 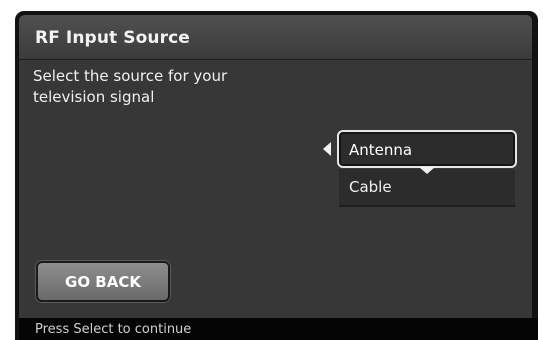 What do you see at coordinates (327, 149) in the screenshot?
I see `left-arrow-icon` at bounding box center [327, 149].